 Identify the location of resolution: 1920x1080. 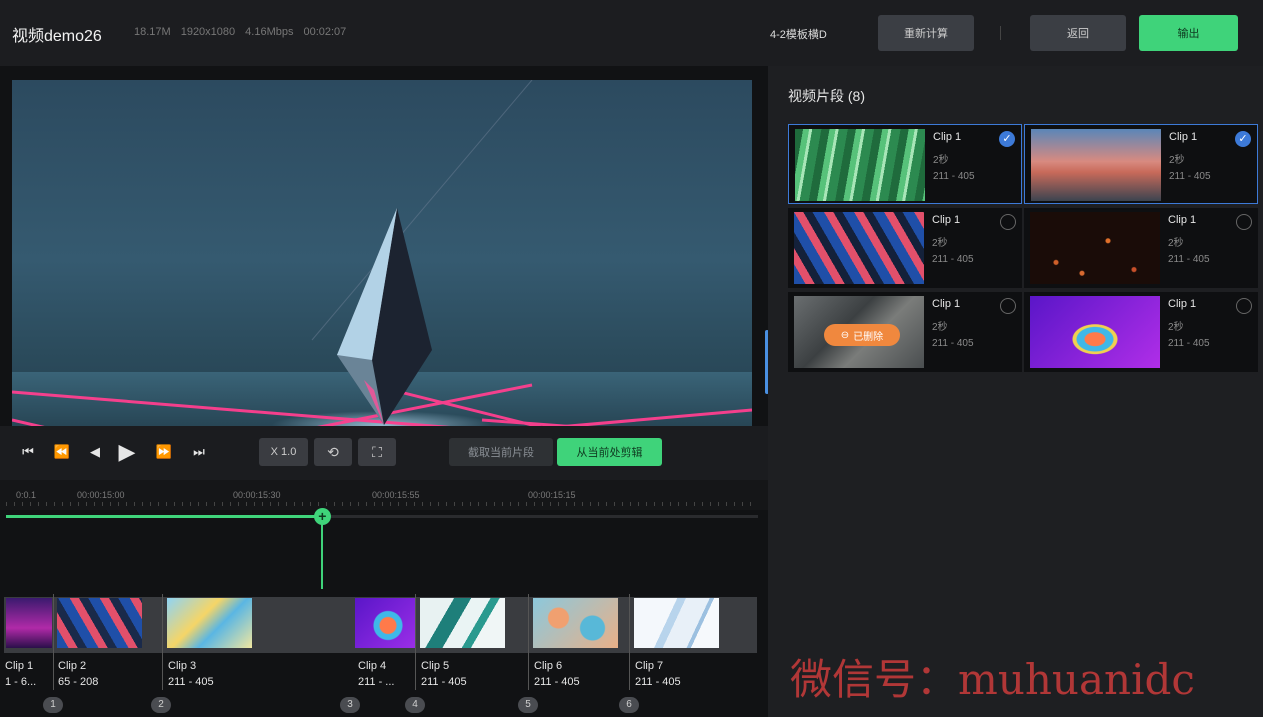
(208, 32).